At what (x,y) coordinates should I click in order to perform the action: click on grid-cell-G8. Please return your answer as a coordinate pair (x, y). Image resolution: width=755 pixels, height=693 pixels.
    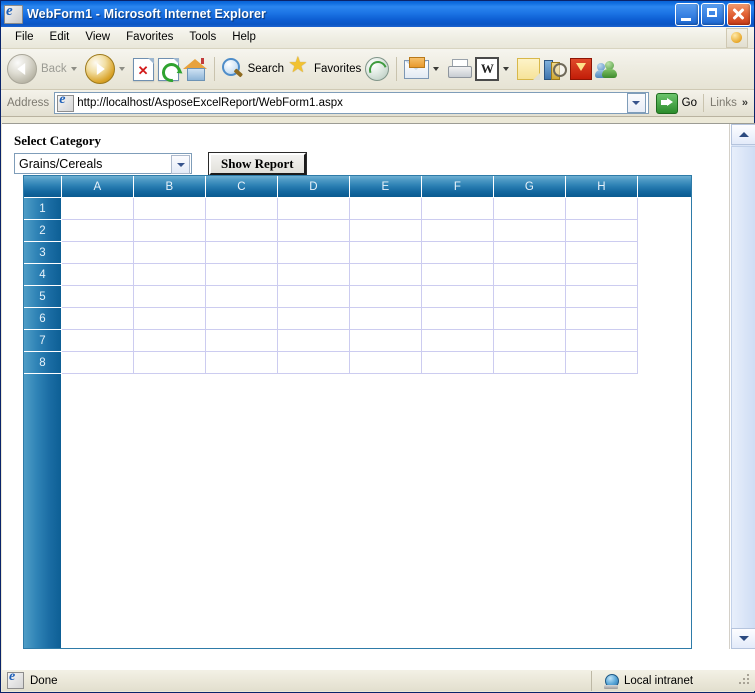
    Looking at the image, I should click on (530, 363).